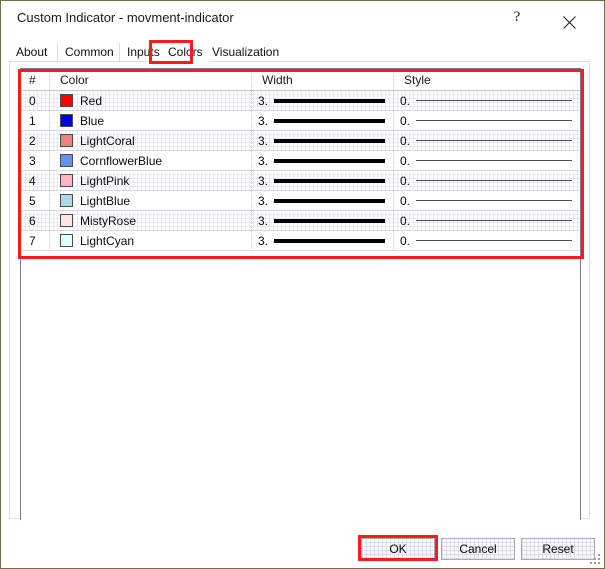 Image resolution: width=605 pixels, height=569 pixels. What do you see at coordinates (89, 52) in the screenshot?
I see `tab-common: Common` at bounding box center [89, 52].